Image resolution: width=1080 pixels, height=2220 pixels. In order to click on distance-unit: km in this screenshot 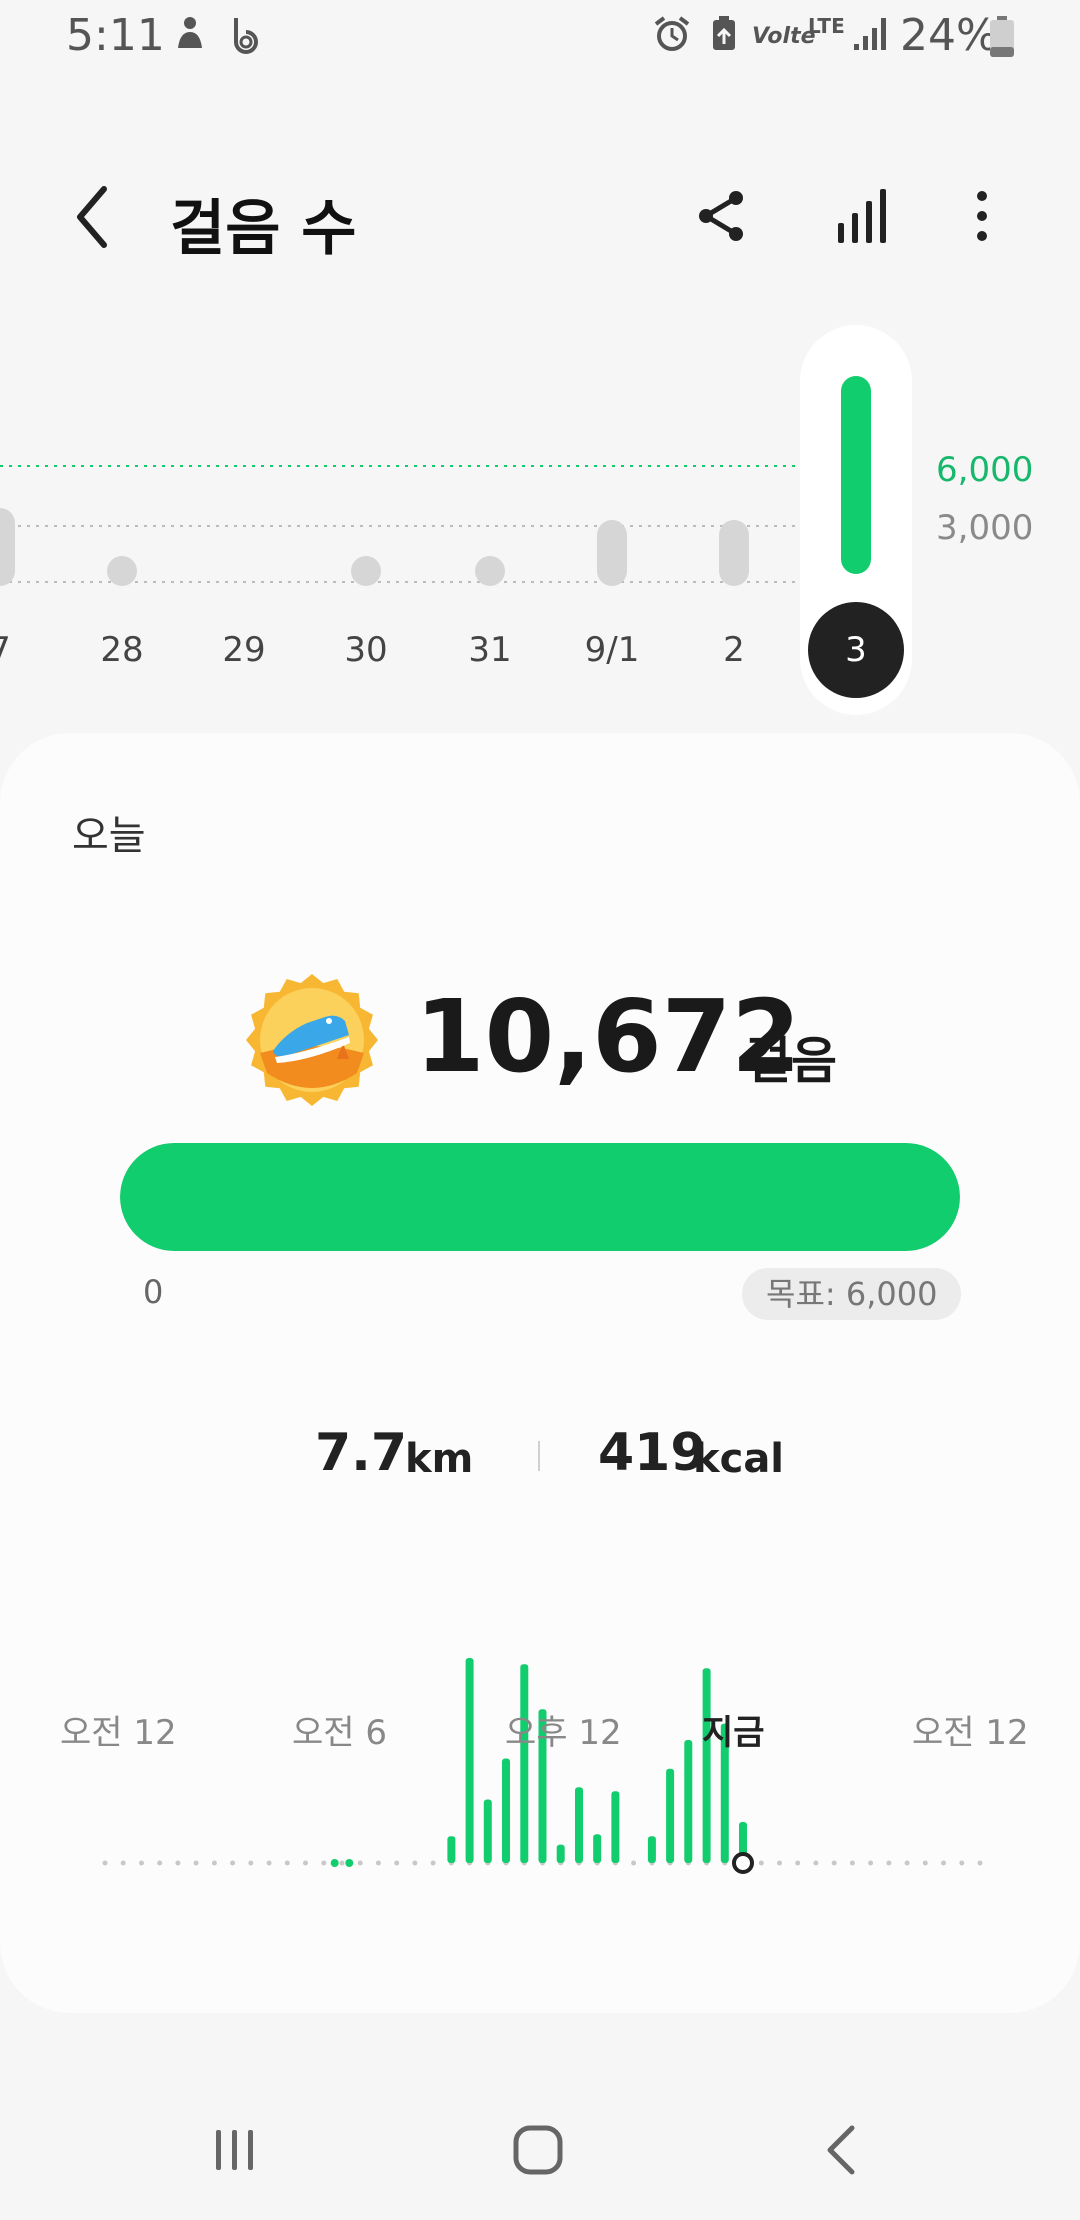, I will do `click(439, 1459)`.